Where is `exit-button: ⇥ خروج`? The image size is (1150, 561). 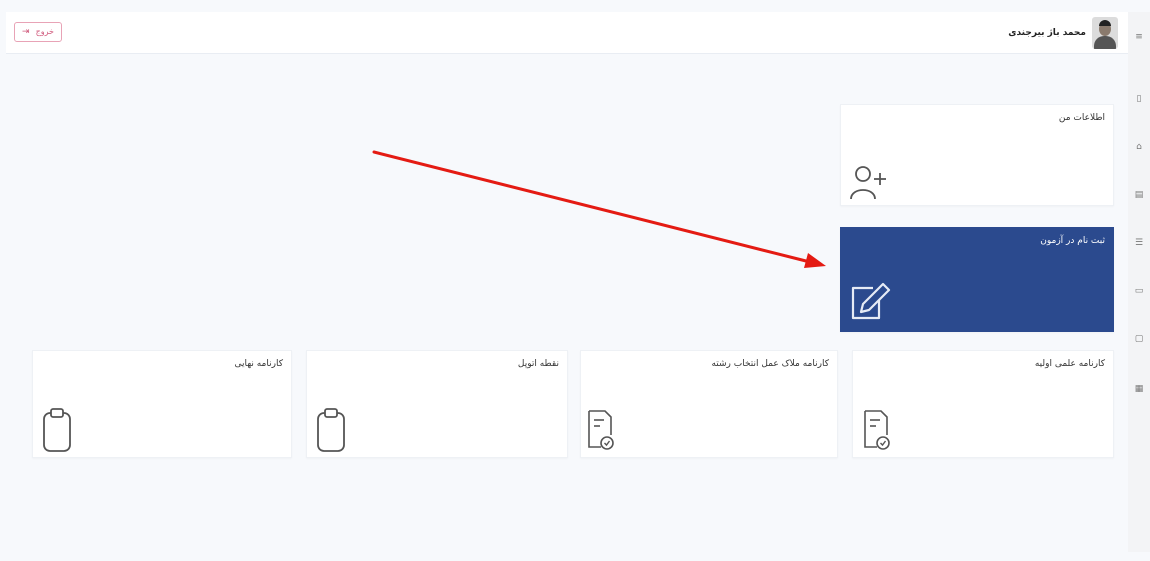 exit-button: ⇥ خروج is located at coordinates (38, 32).